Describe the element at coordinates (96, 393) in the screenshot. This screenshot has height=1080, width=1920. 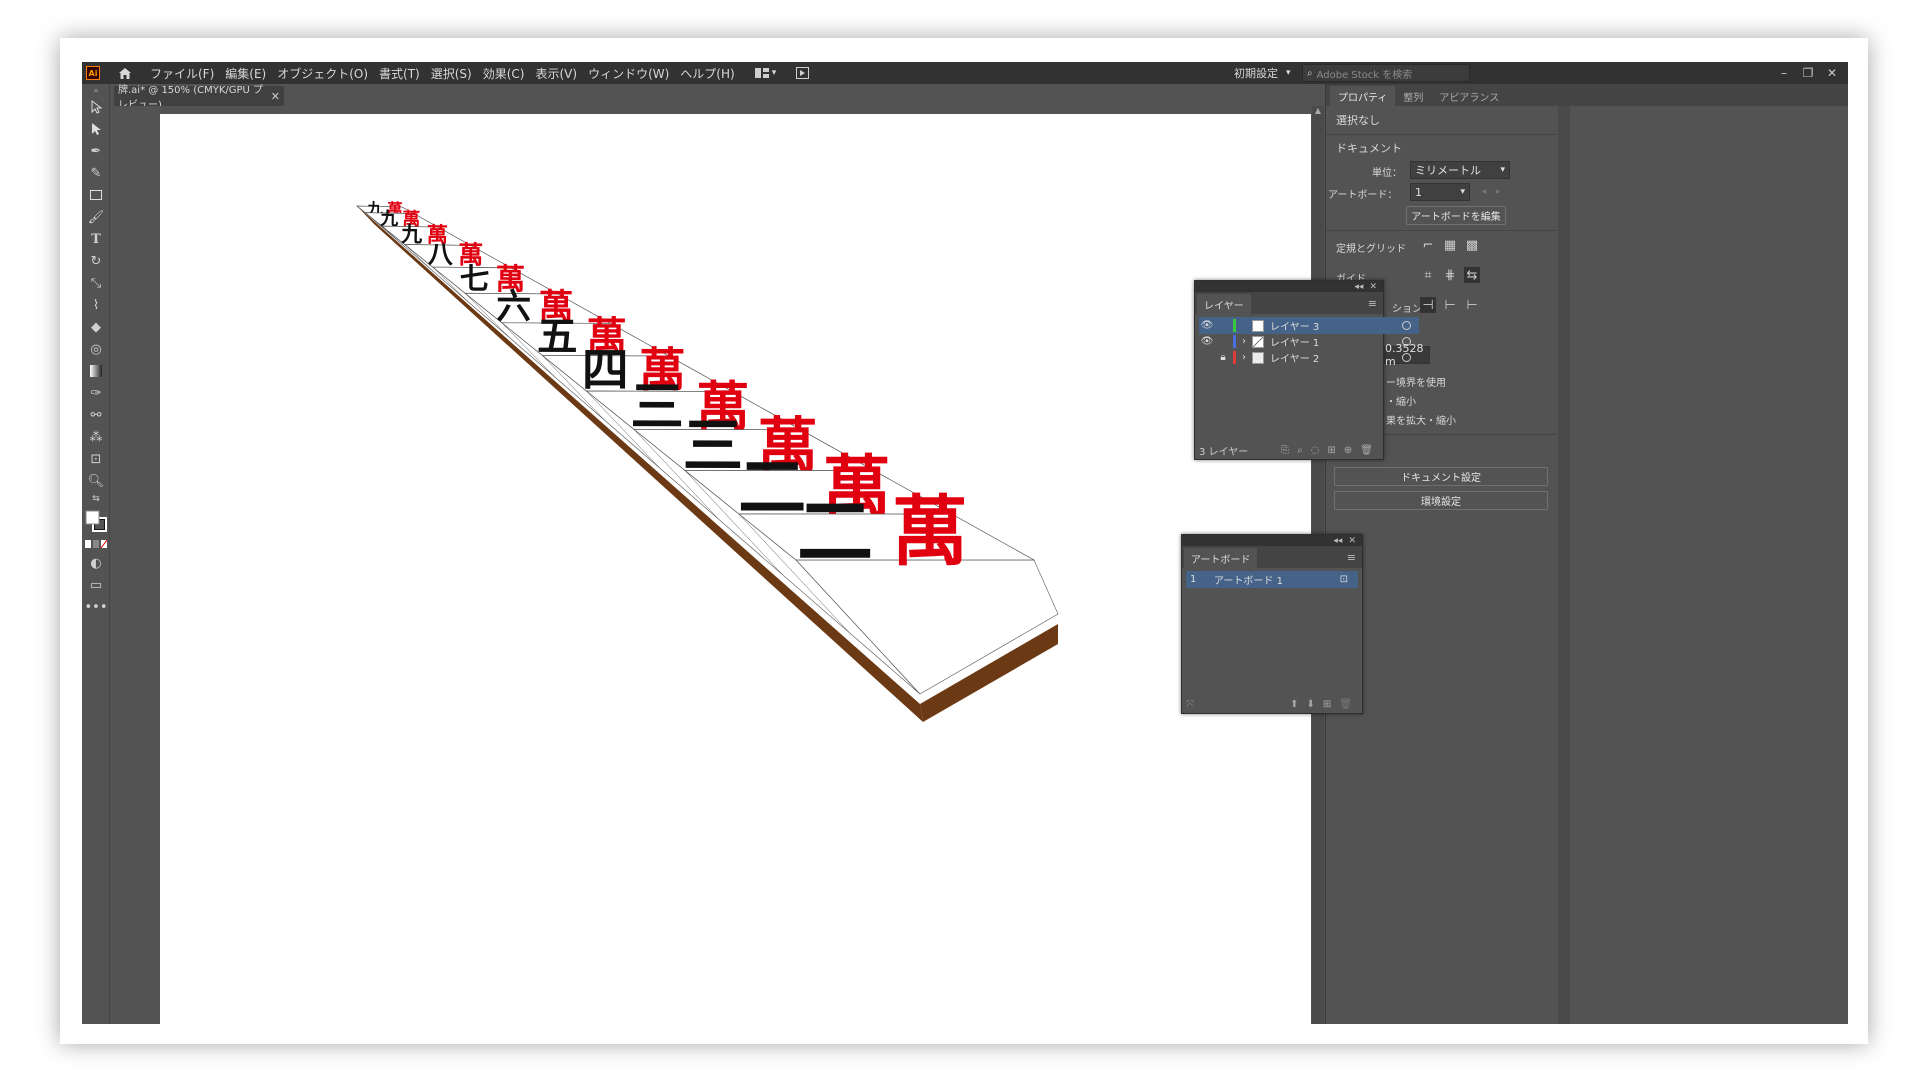
I see `eyedropper-tool-icon: ✑` at that location.